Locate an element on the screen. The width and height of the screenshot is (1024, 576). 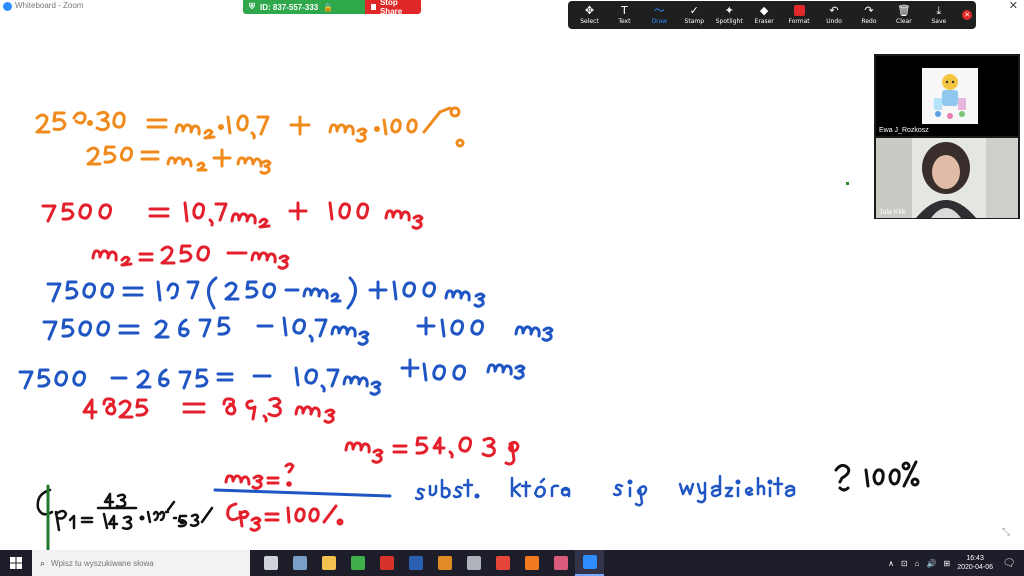
app-chart-icon is located at coordinates (299, 563).